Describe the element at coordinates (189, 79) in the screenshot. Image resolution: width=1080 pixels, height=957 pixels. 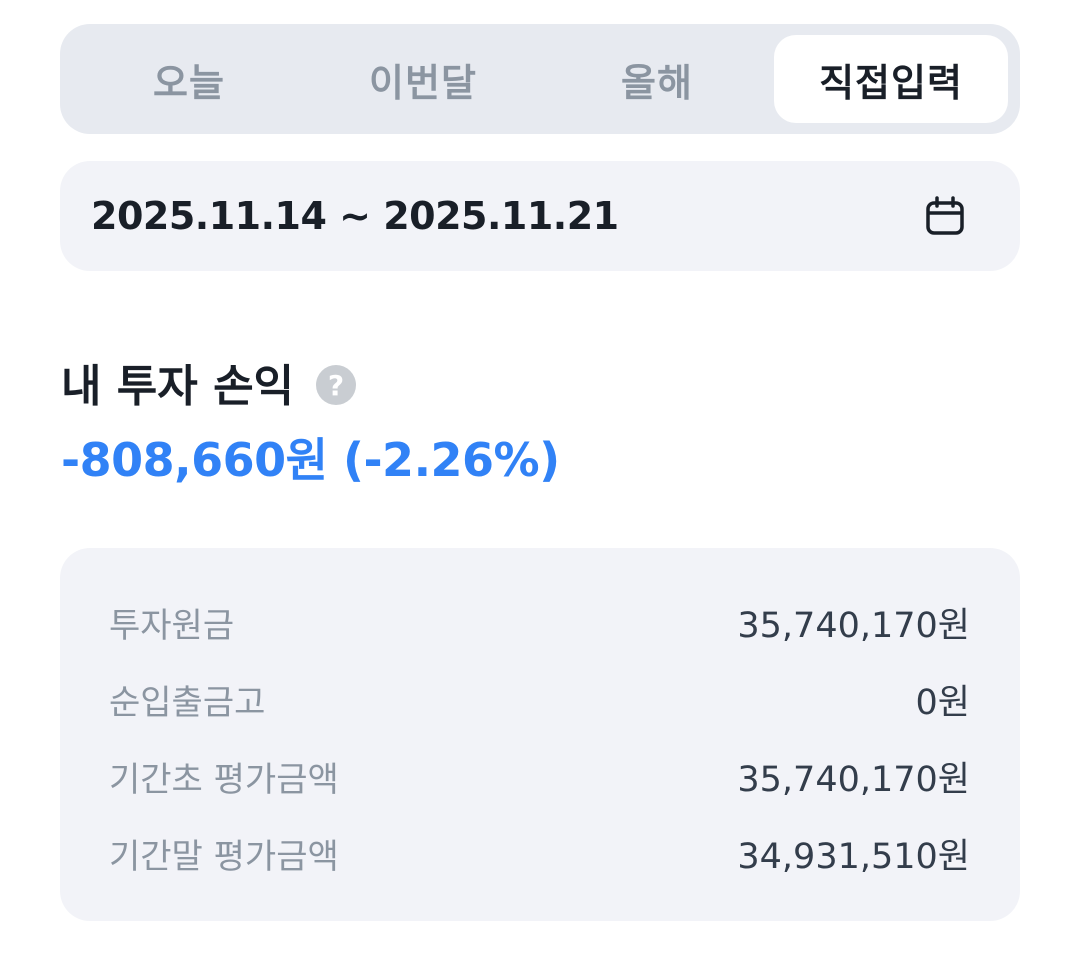
I see `tab-today: 오늘` at that location.